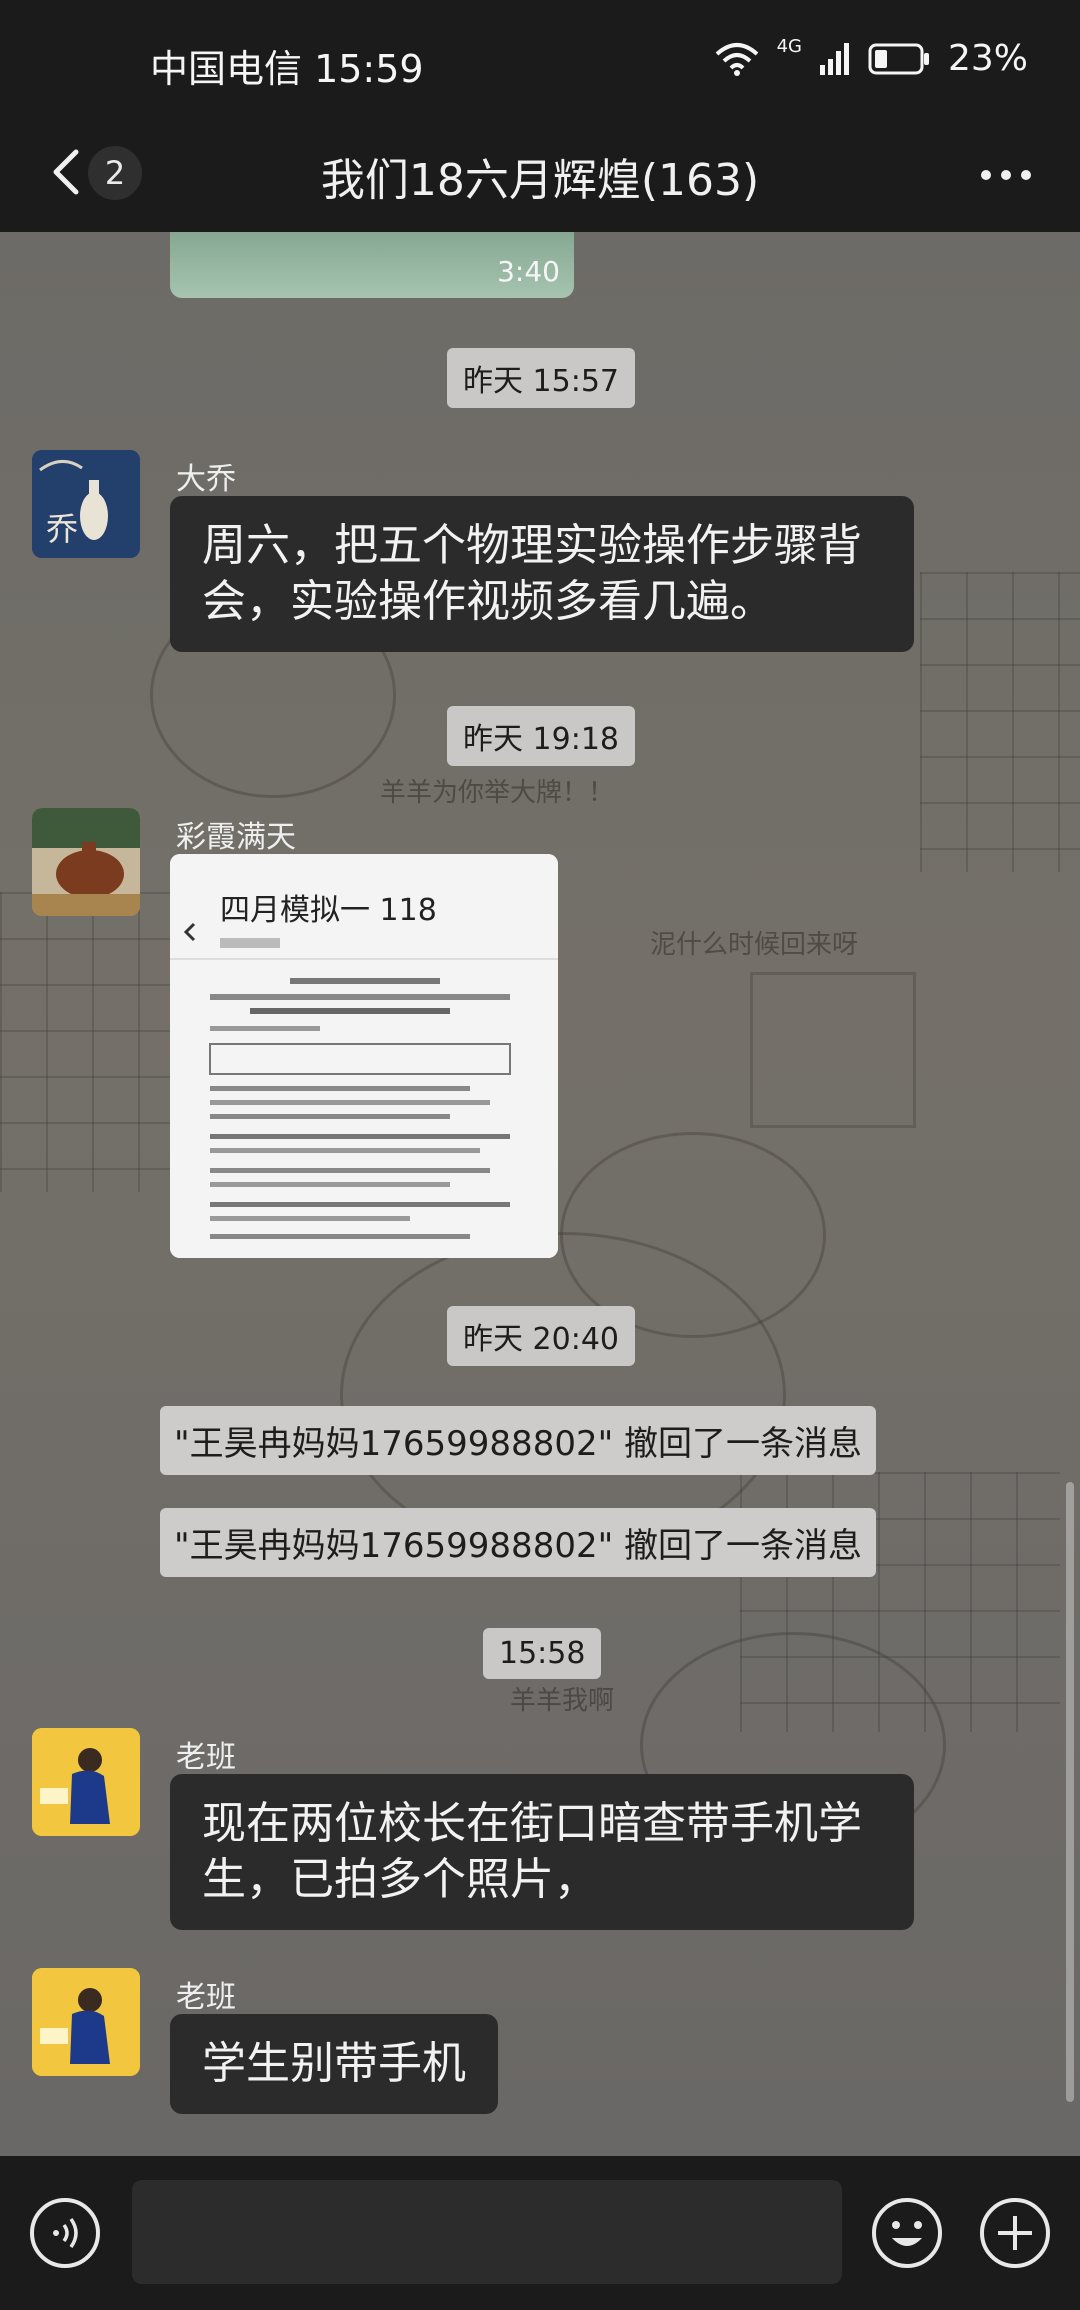  I want to click on chat-header: 2 我们18六月辉煌(163), so click(540, 176).